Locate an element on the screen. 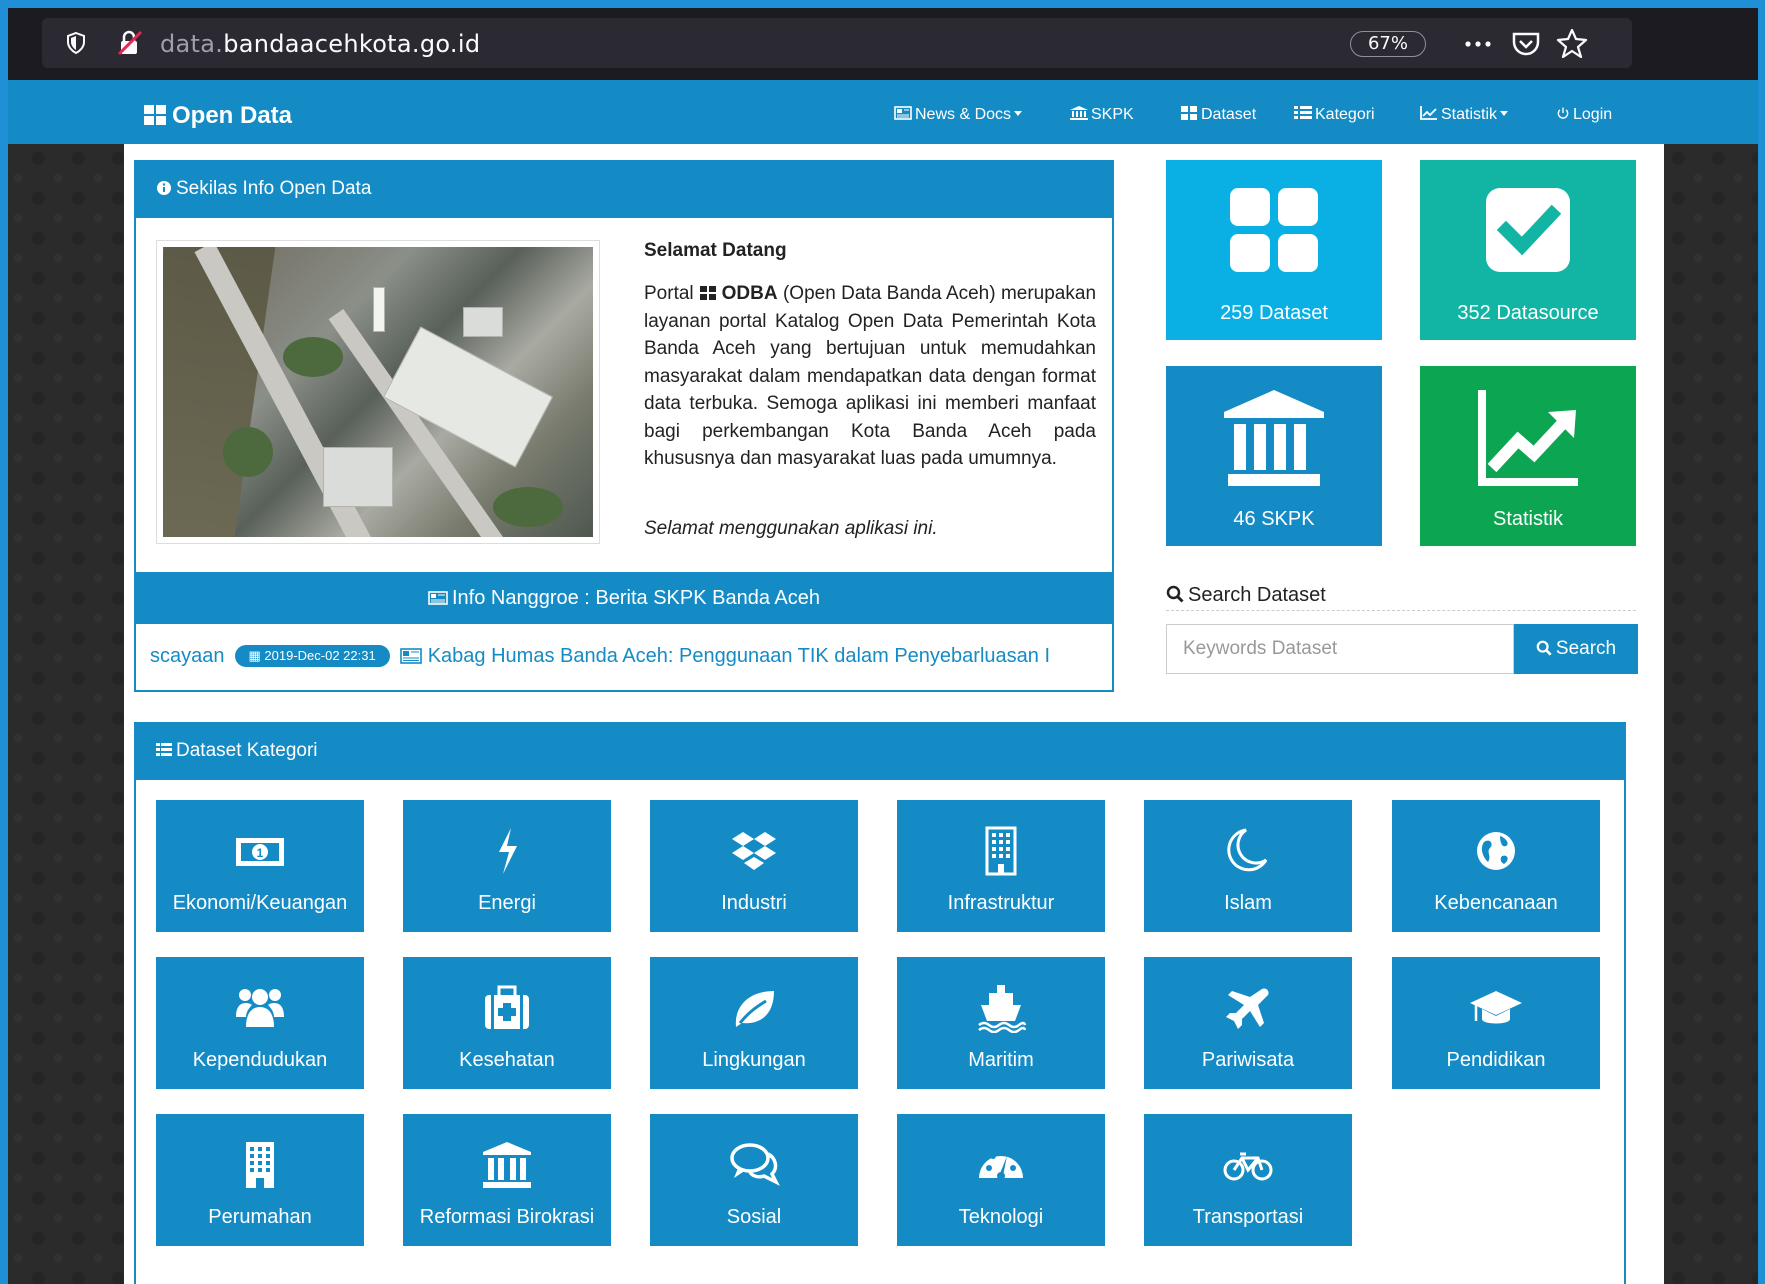 This screenshot has height=1284, width=1765. nav-kategori: Kategori is located at coordinates (1334, 115).